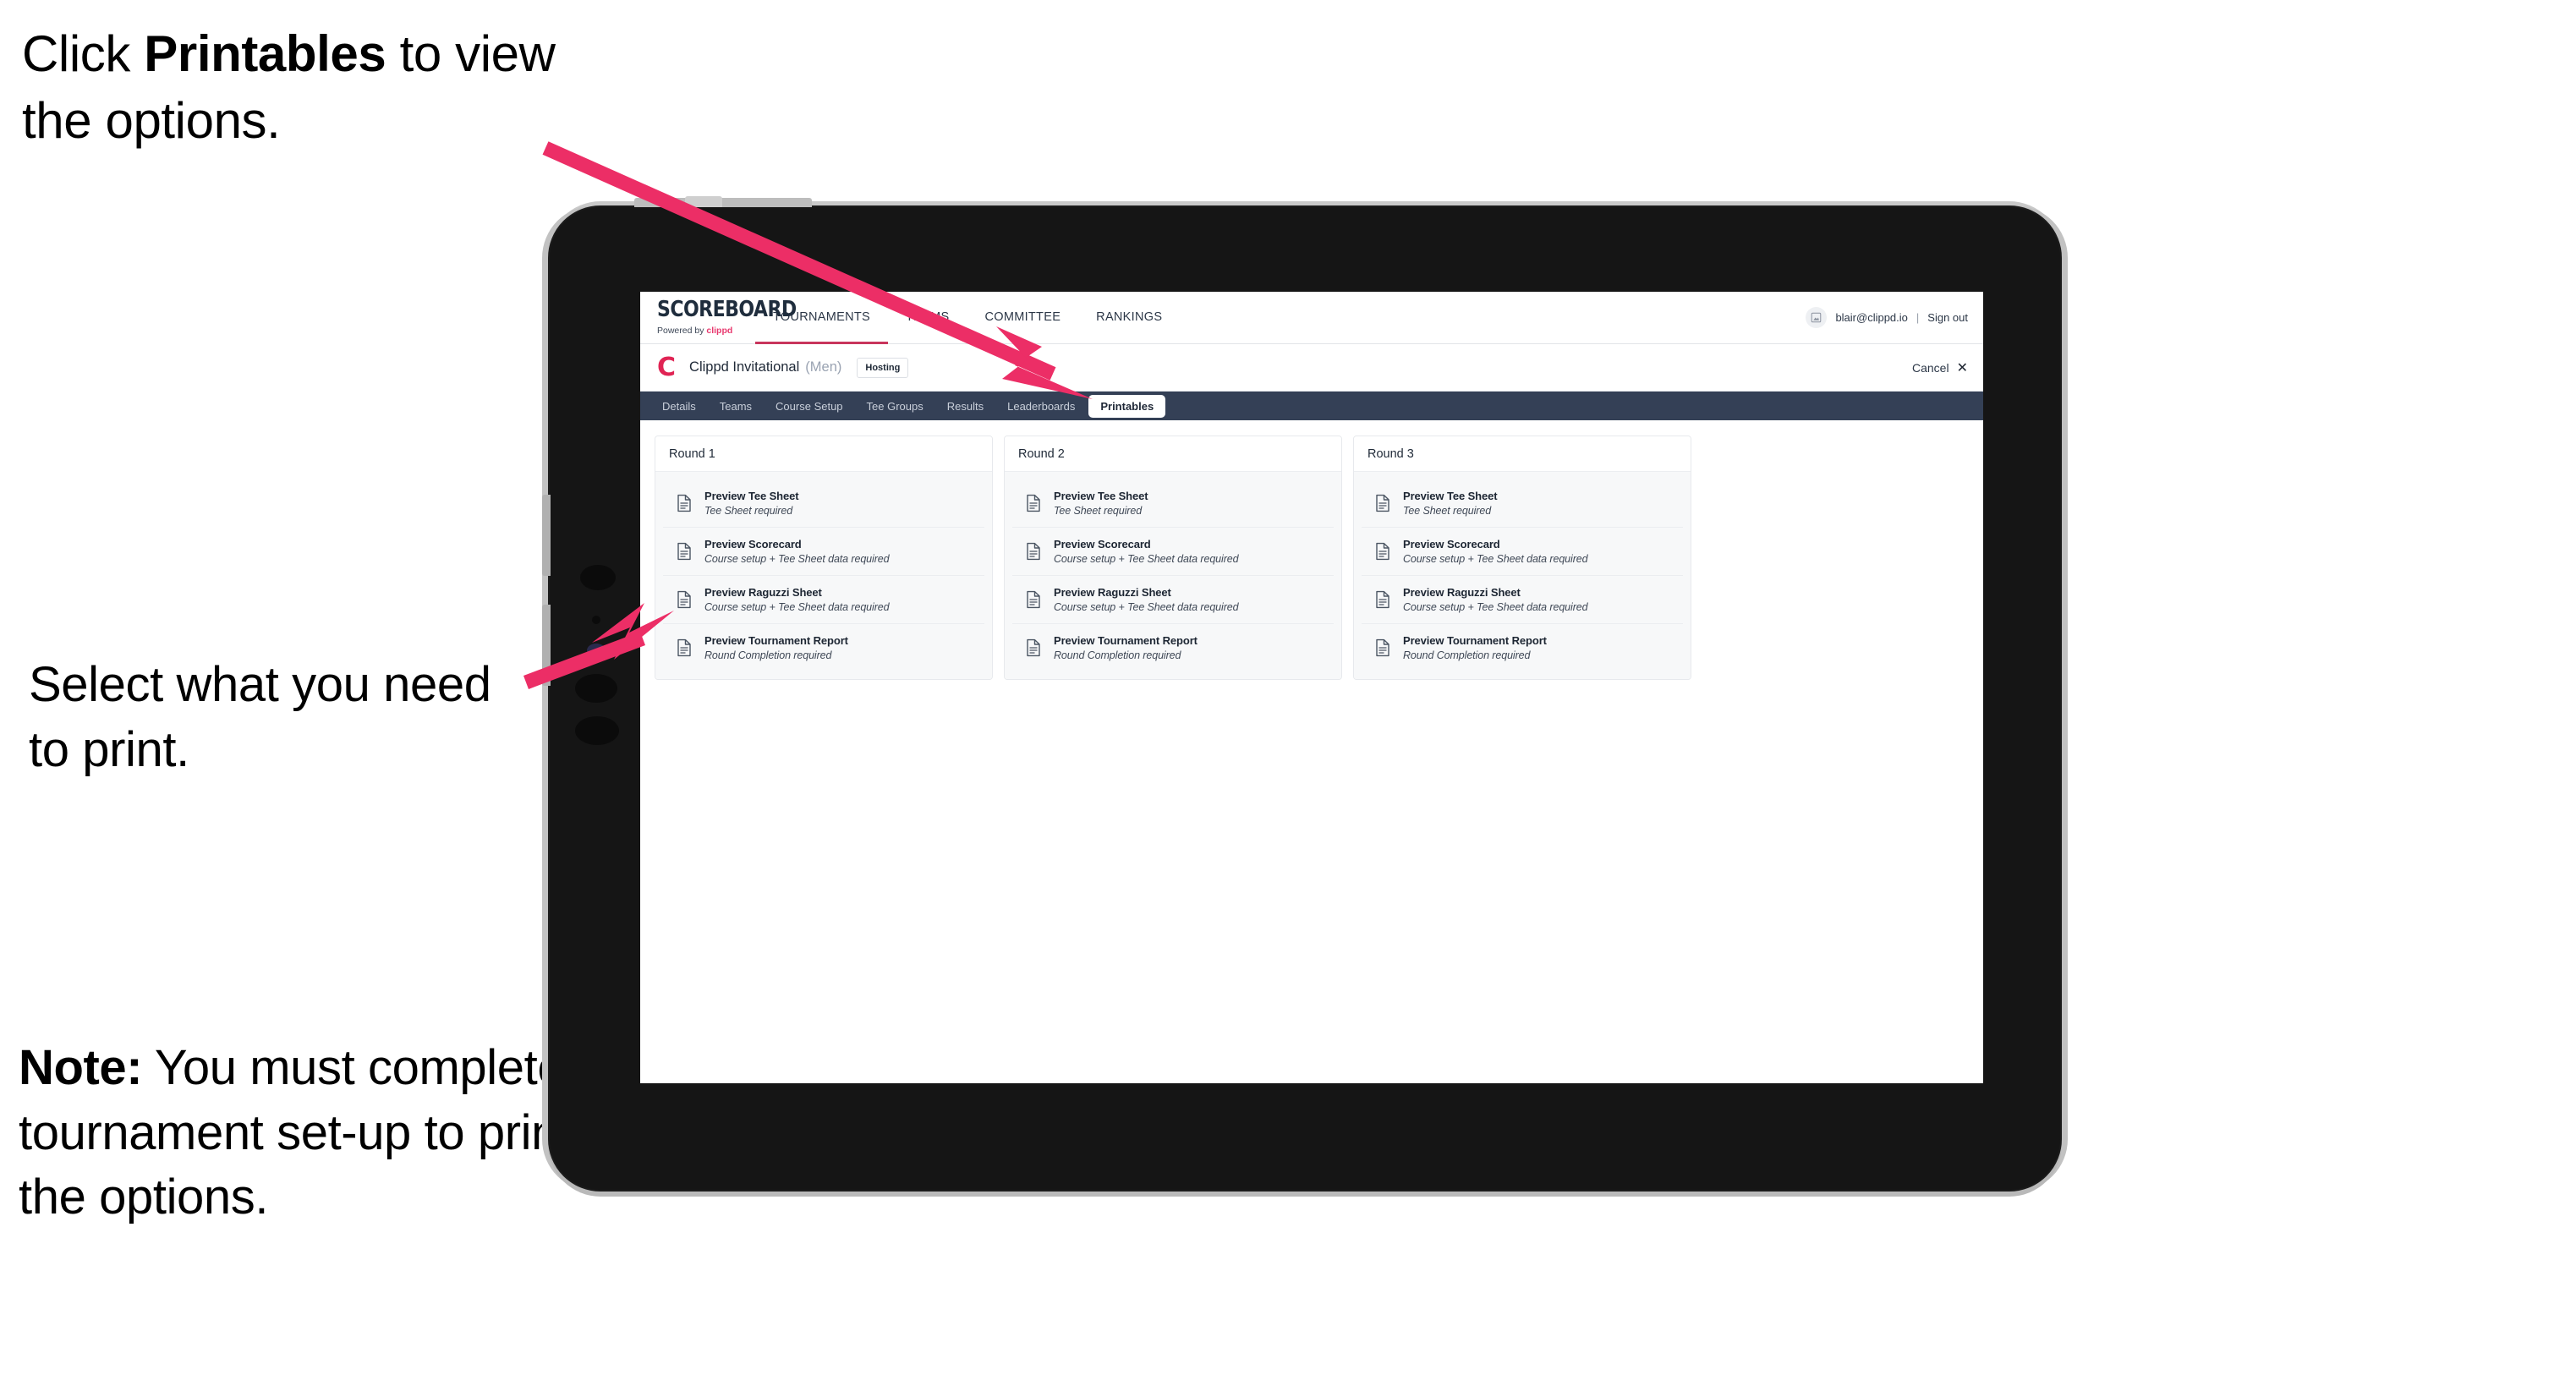 Image resolution: width=2576 pixels, height=1386 pixels. I want to click on tablet-top-edge-button-small, so click(703, 201).